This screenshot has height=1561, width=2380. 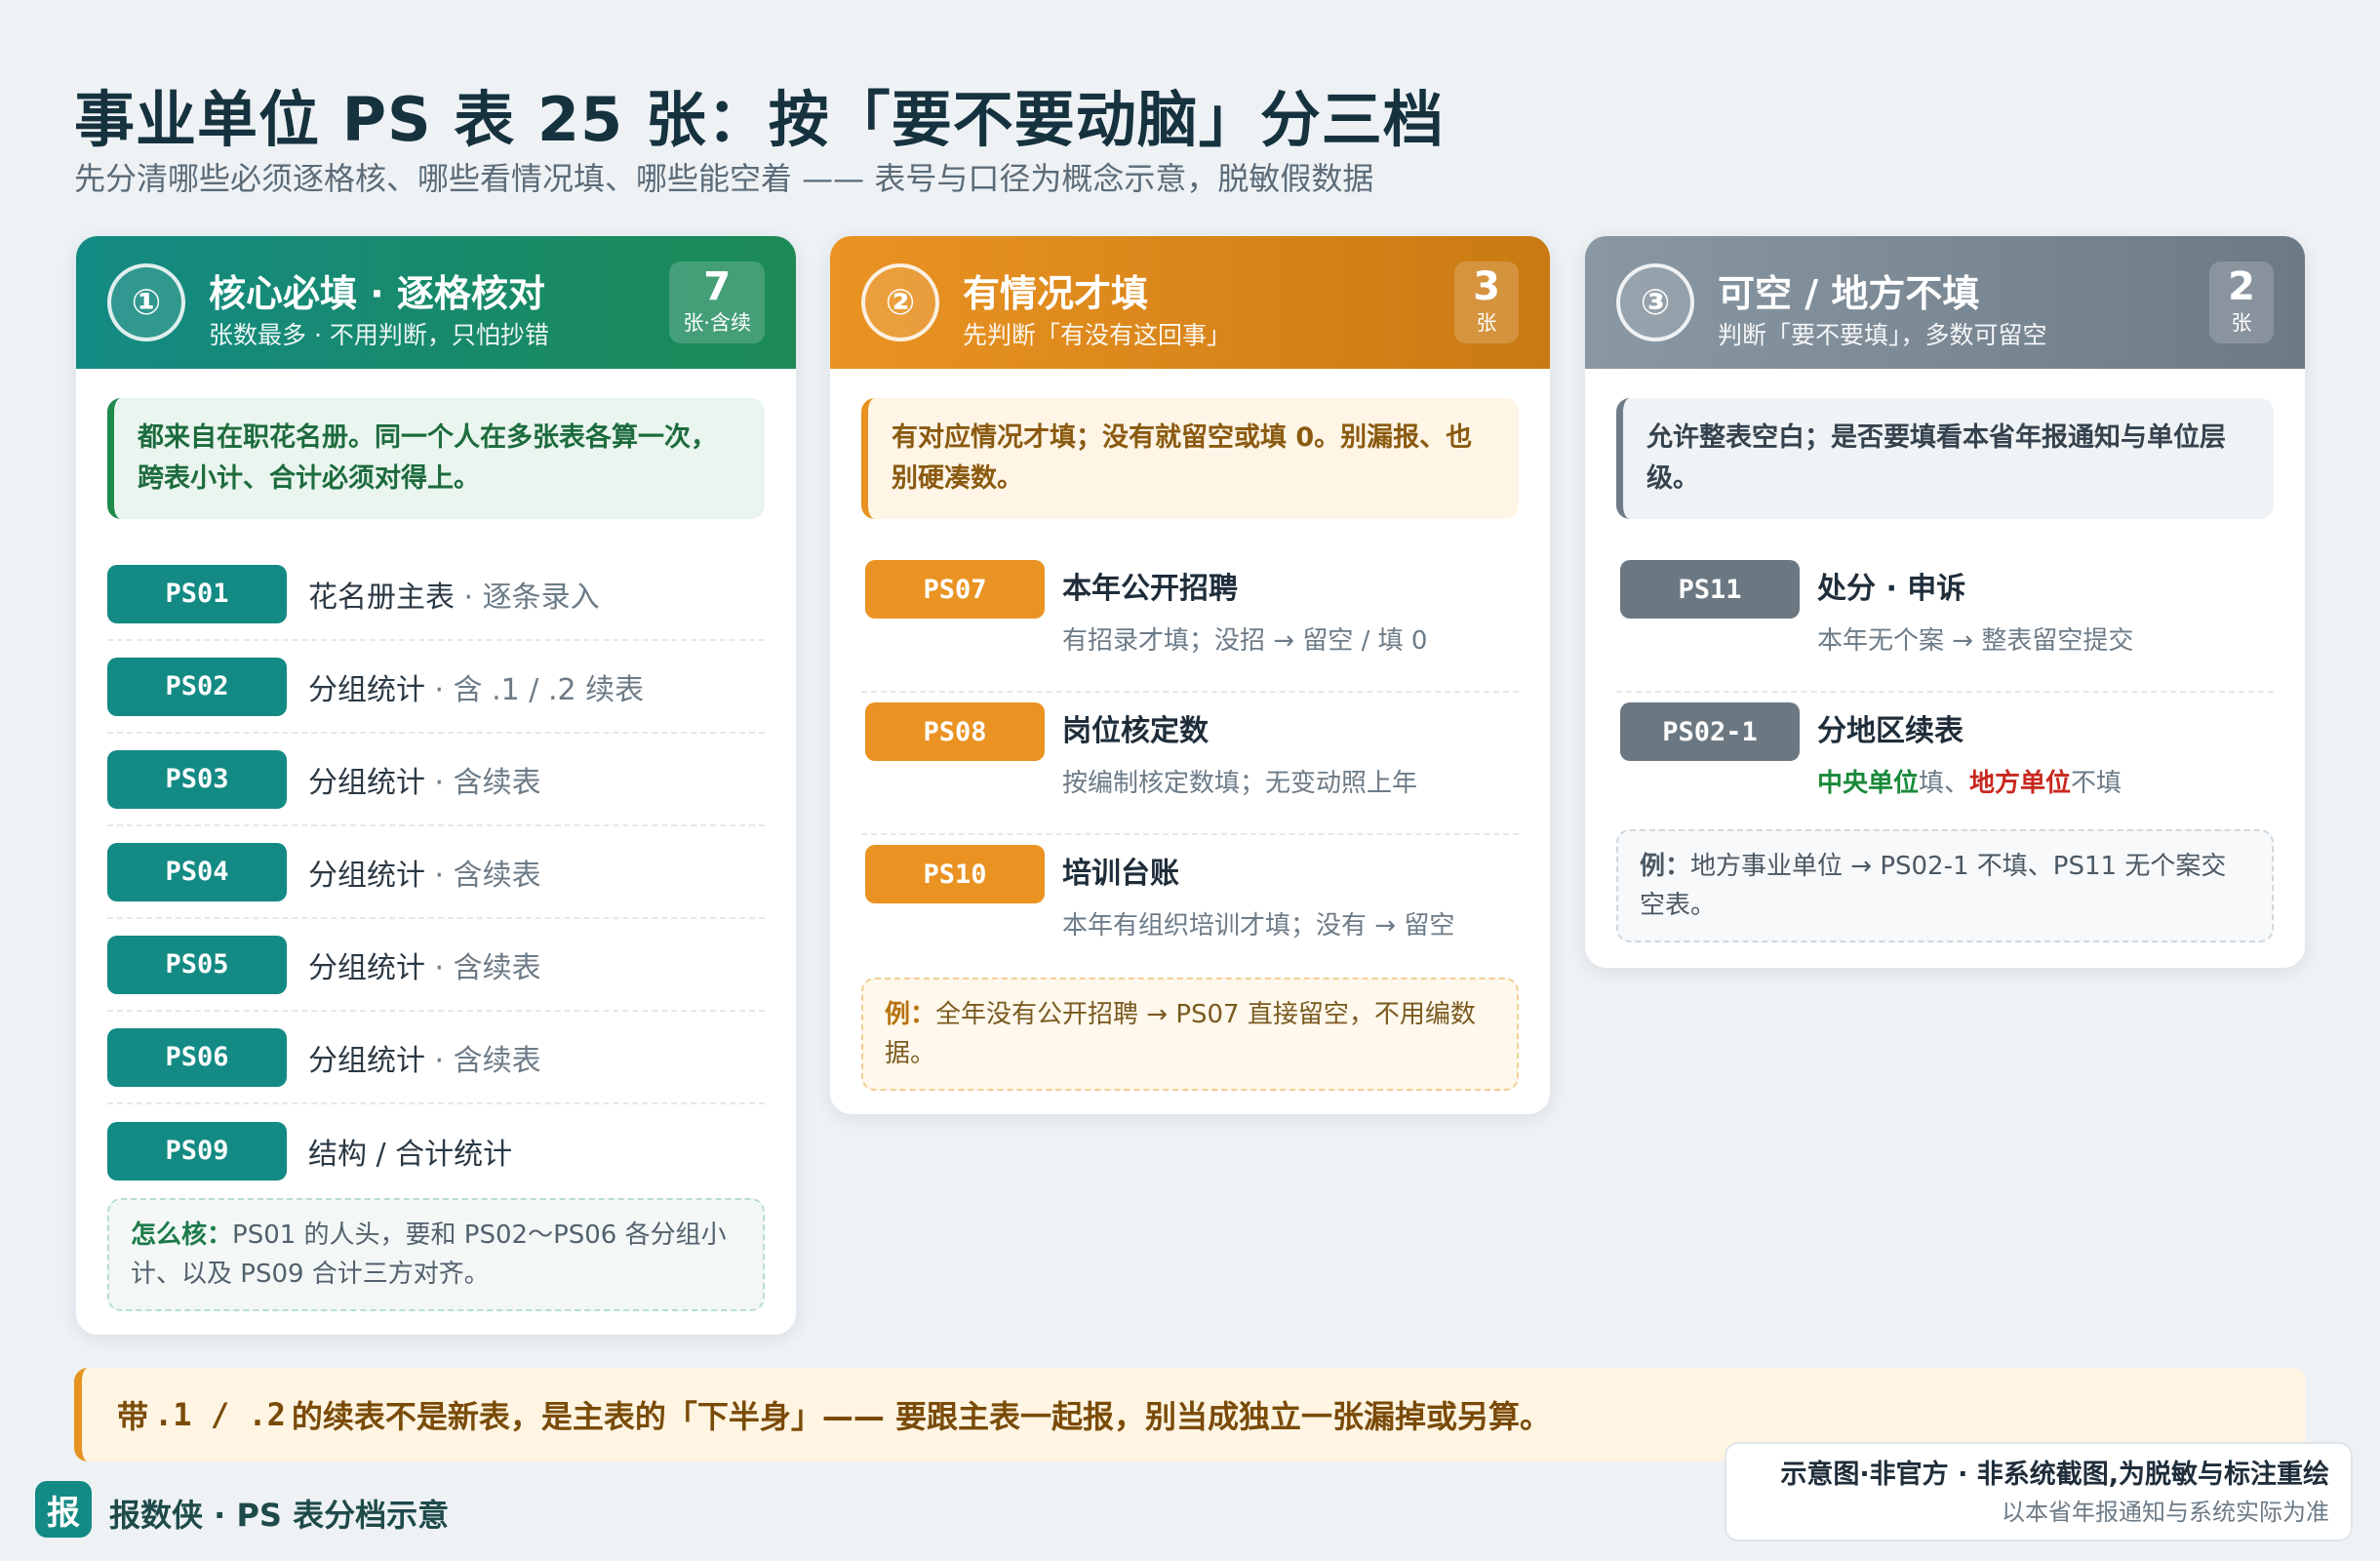 I want to click on table-name: 处分 · 申诉, so click(x=1891, y=589).